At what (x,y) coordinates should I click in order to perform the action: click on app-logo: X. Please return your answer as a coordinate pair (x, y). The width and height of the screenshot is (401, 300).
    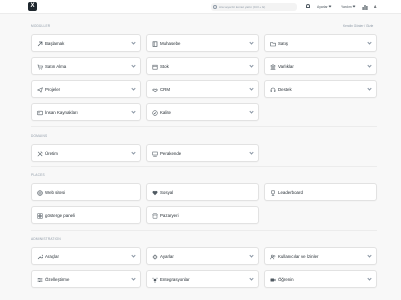
    Looking at the image, I should click on (32, 6).